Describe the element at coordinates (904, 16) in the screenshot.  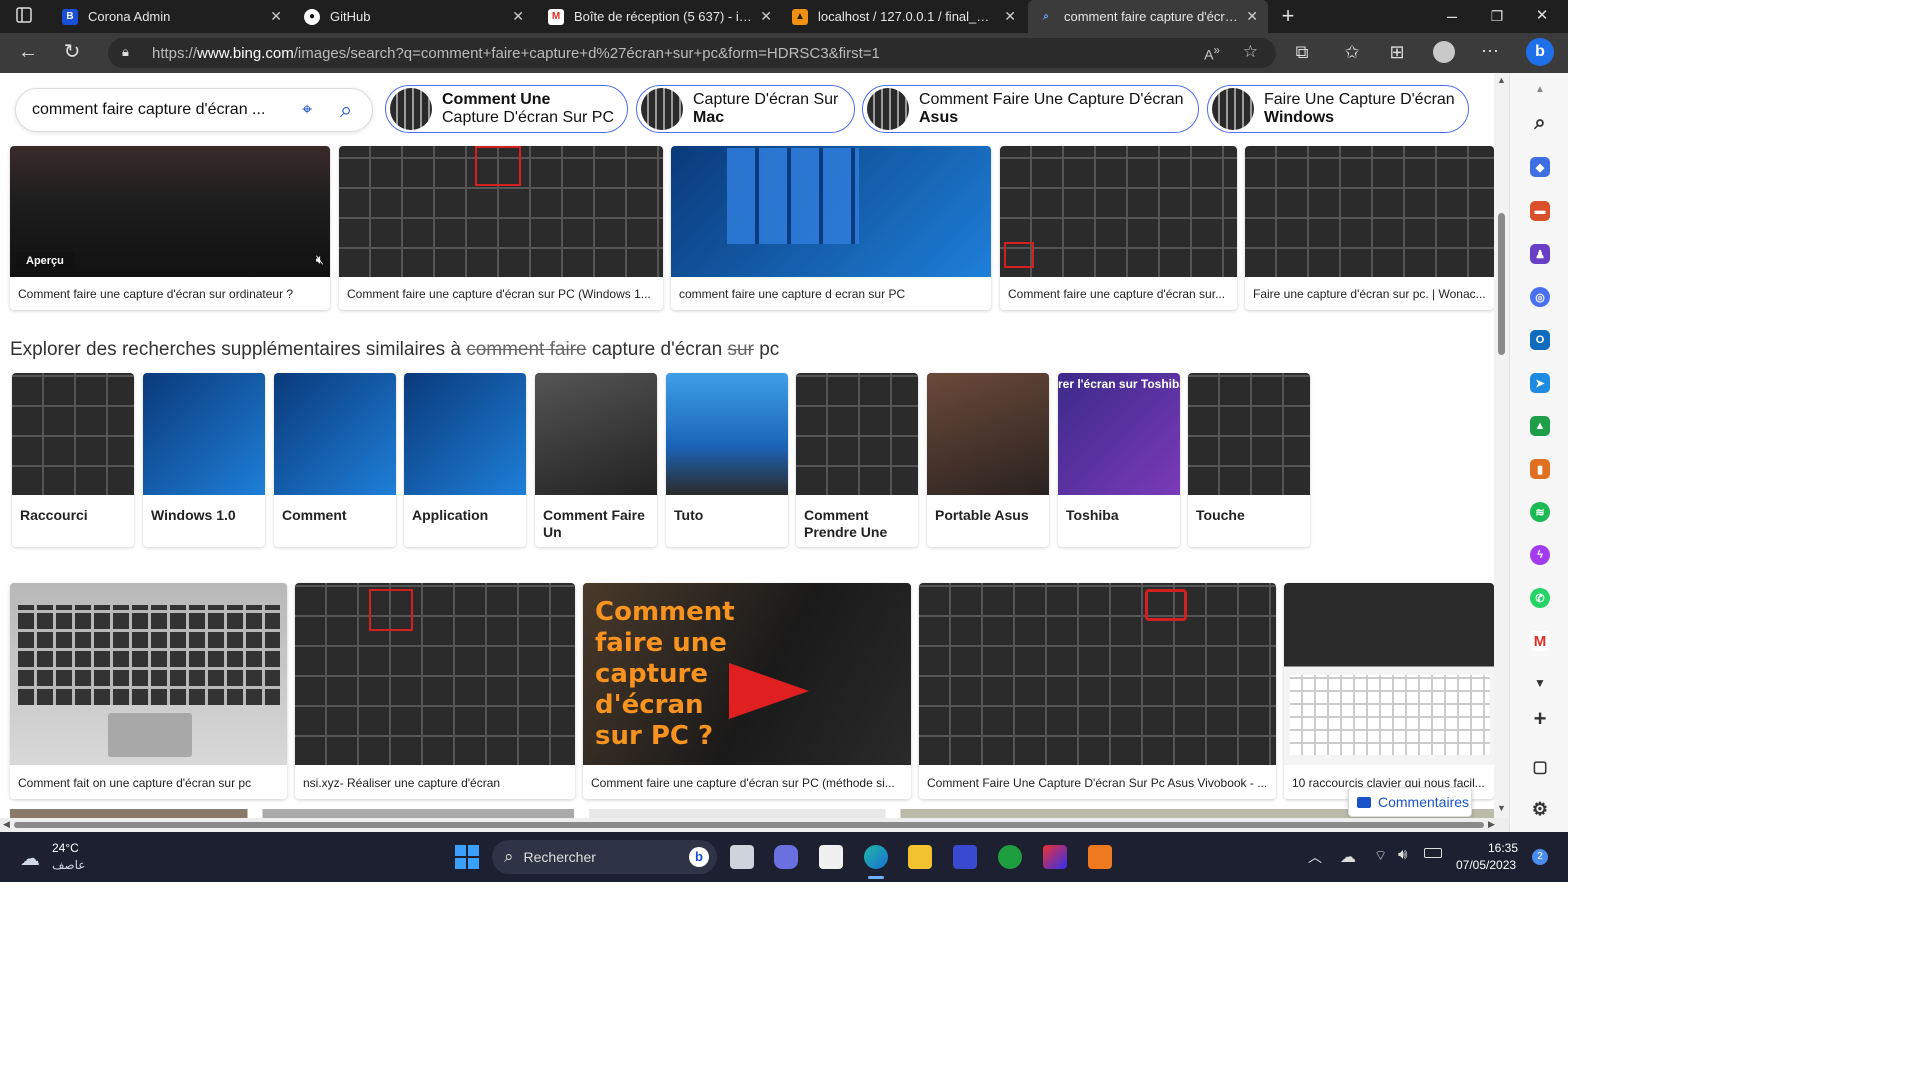
I see `tab-phpmyadmin: ▲ localhost / 127.0.0.1 / final_proje ✕` at that location.